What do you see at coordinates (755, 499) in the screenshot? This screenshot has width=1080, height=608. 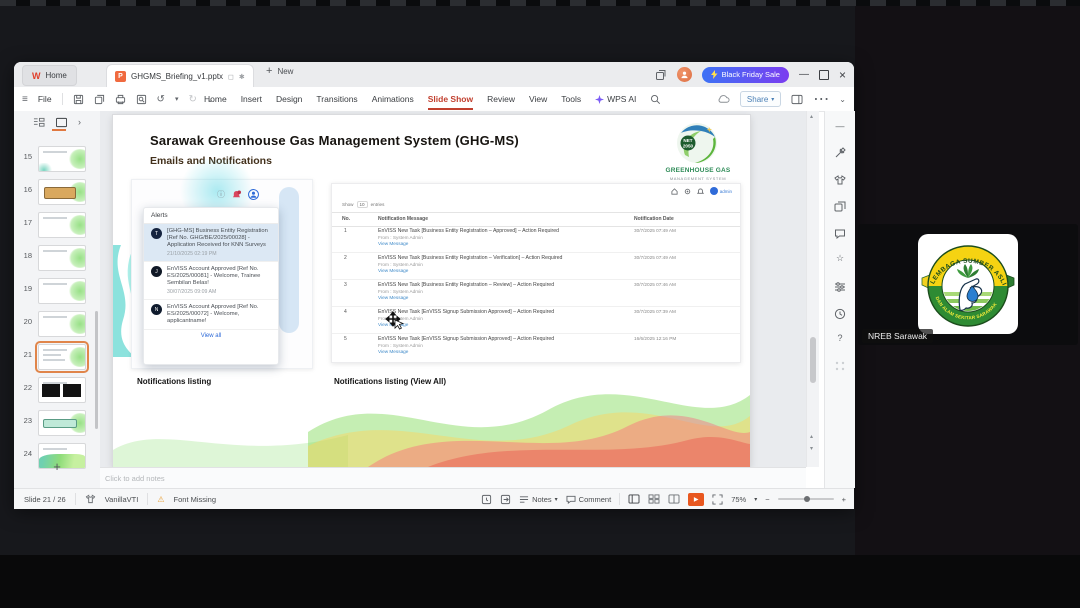 I see `zoom-dropdown-icon: ▾` at bounding box center [755, 499].